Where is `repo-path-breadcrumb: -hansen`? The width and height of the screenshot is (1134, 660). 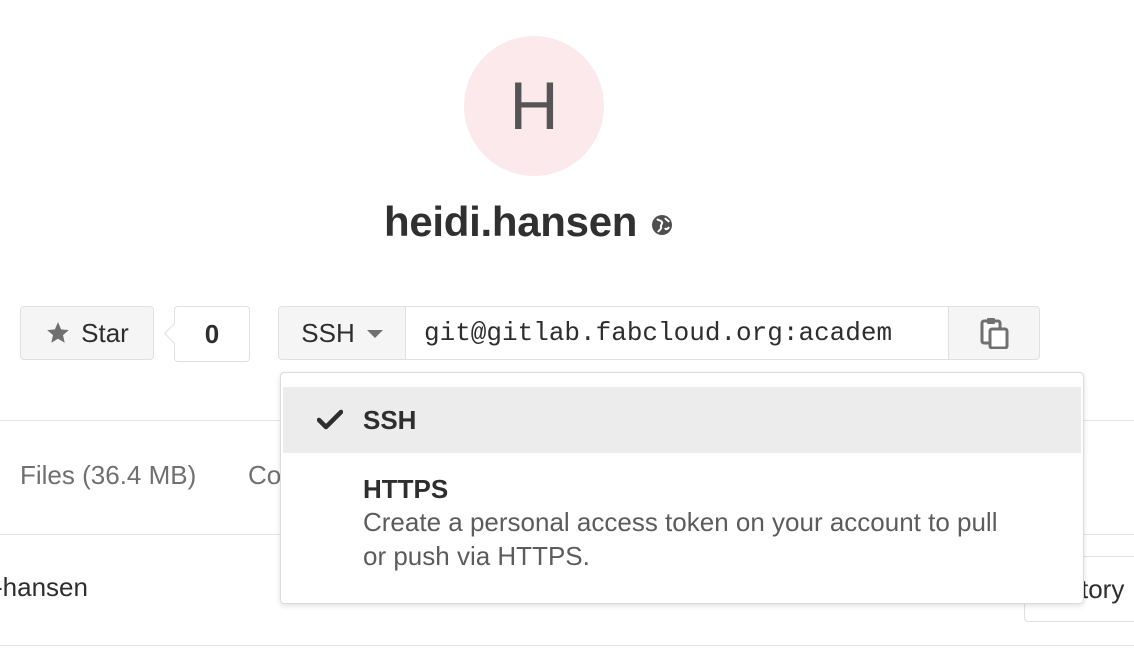 repo-path-breadcrumb: -hansen is located at coordinates (44, 587).